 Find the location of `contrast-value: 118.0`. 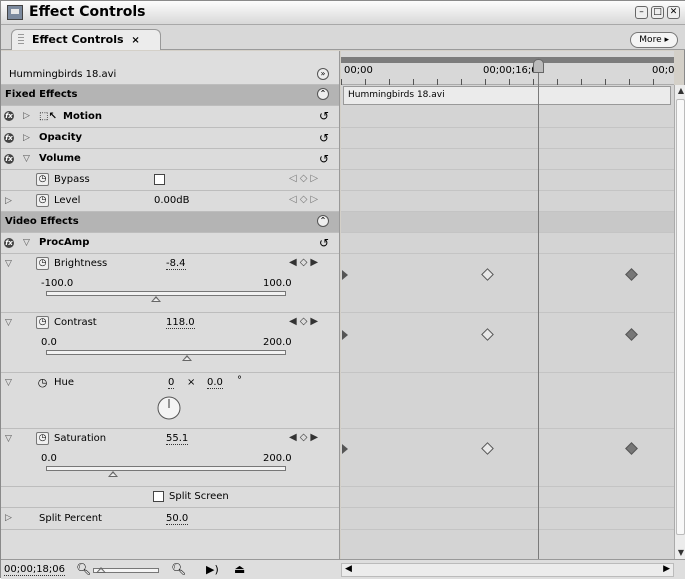

contrast-value: 118.0 is located at coordinates (180, 323).